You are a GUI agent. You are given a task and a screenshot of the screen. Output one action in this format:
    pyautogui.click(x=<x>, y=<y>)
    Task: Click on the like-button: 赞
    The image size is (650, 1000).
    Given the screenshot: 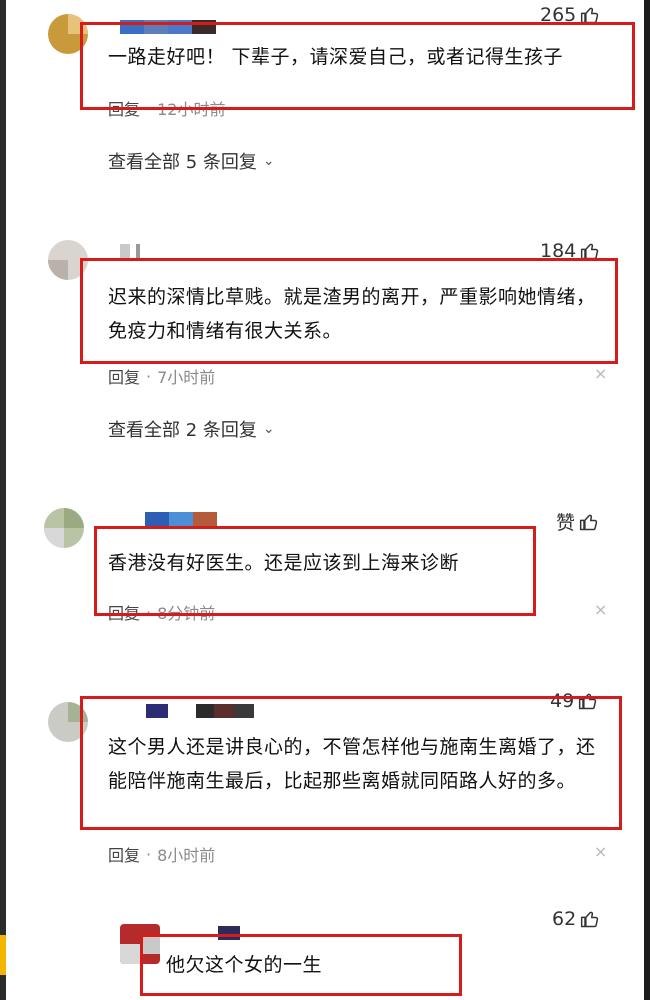 What is the action you would take?
    pyautogui.click(x=577, y=521)
    